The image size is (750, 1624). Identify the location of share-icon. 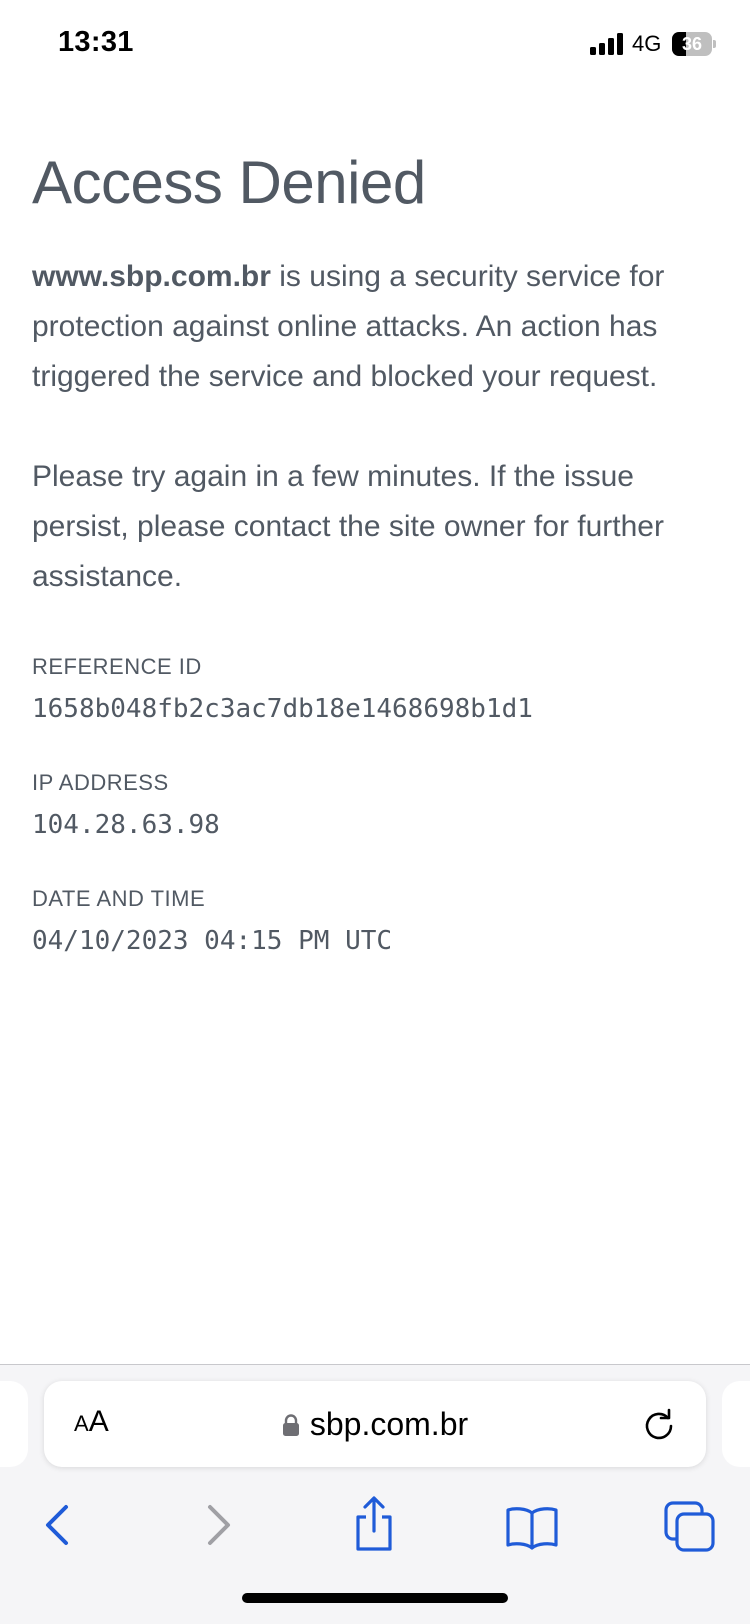
(374, 1523).